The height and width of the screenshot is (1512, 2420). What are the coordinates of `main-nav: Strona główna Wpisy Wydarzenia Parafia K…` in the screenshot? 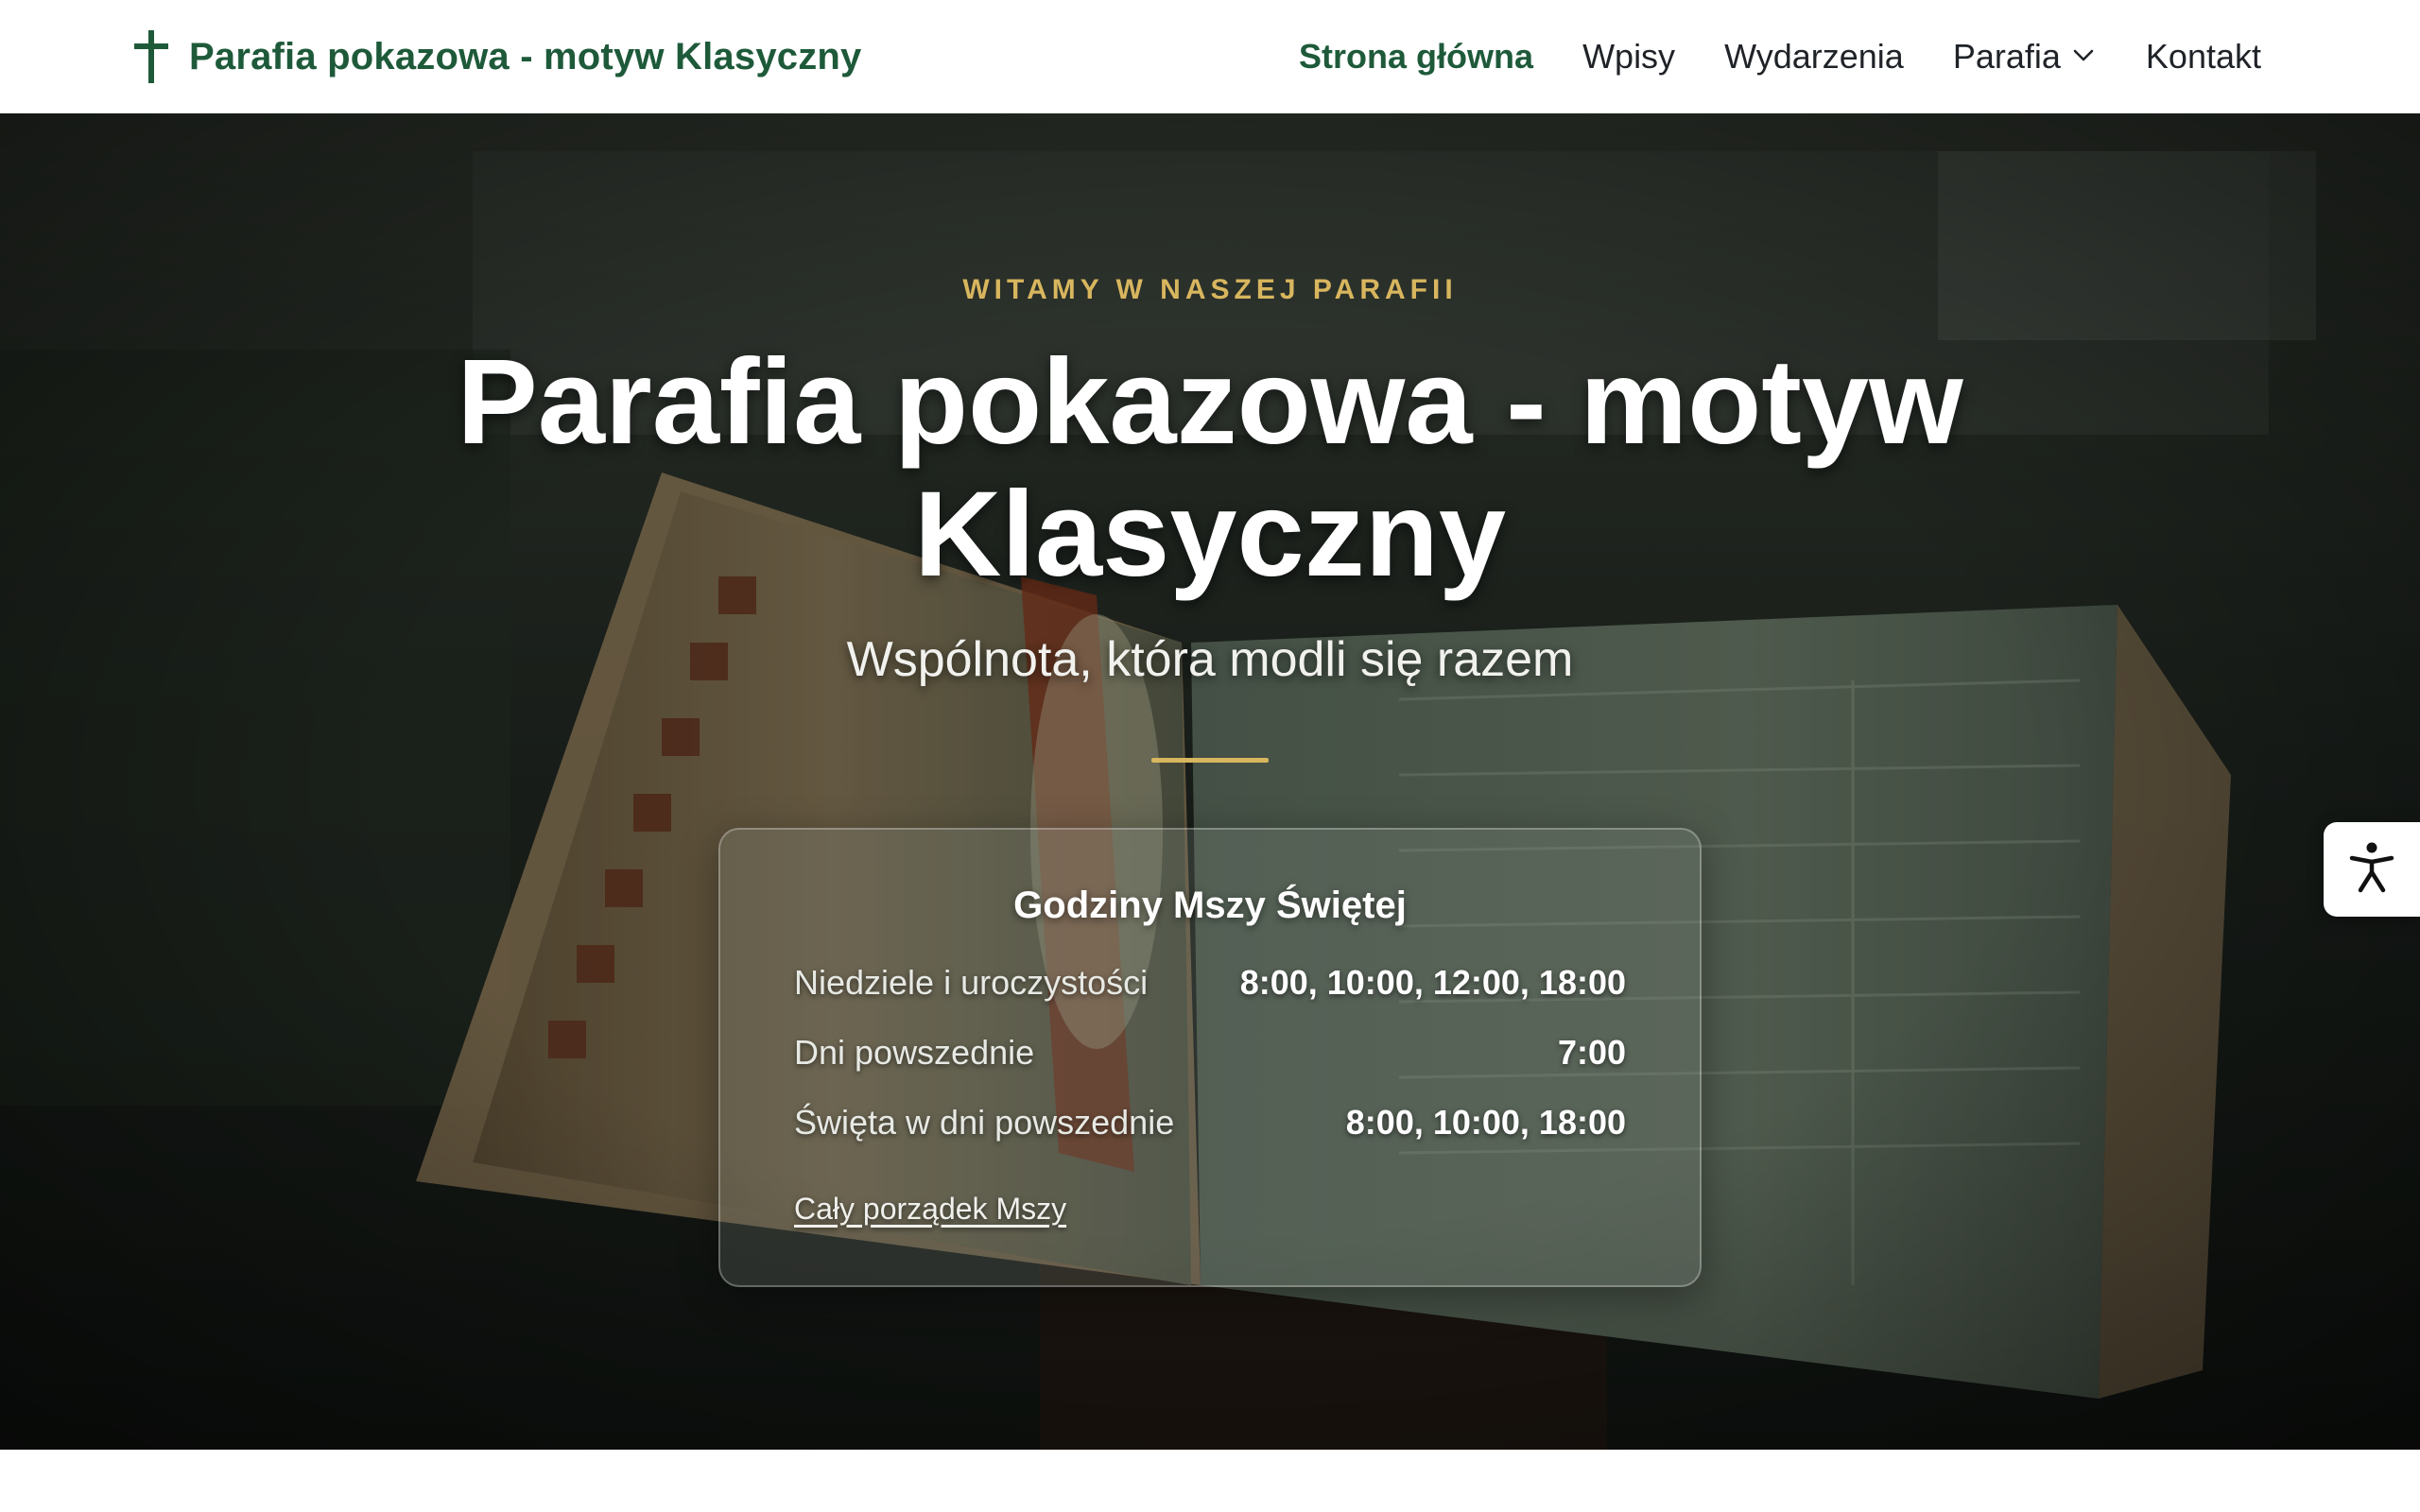 It's located at (1780, 57).